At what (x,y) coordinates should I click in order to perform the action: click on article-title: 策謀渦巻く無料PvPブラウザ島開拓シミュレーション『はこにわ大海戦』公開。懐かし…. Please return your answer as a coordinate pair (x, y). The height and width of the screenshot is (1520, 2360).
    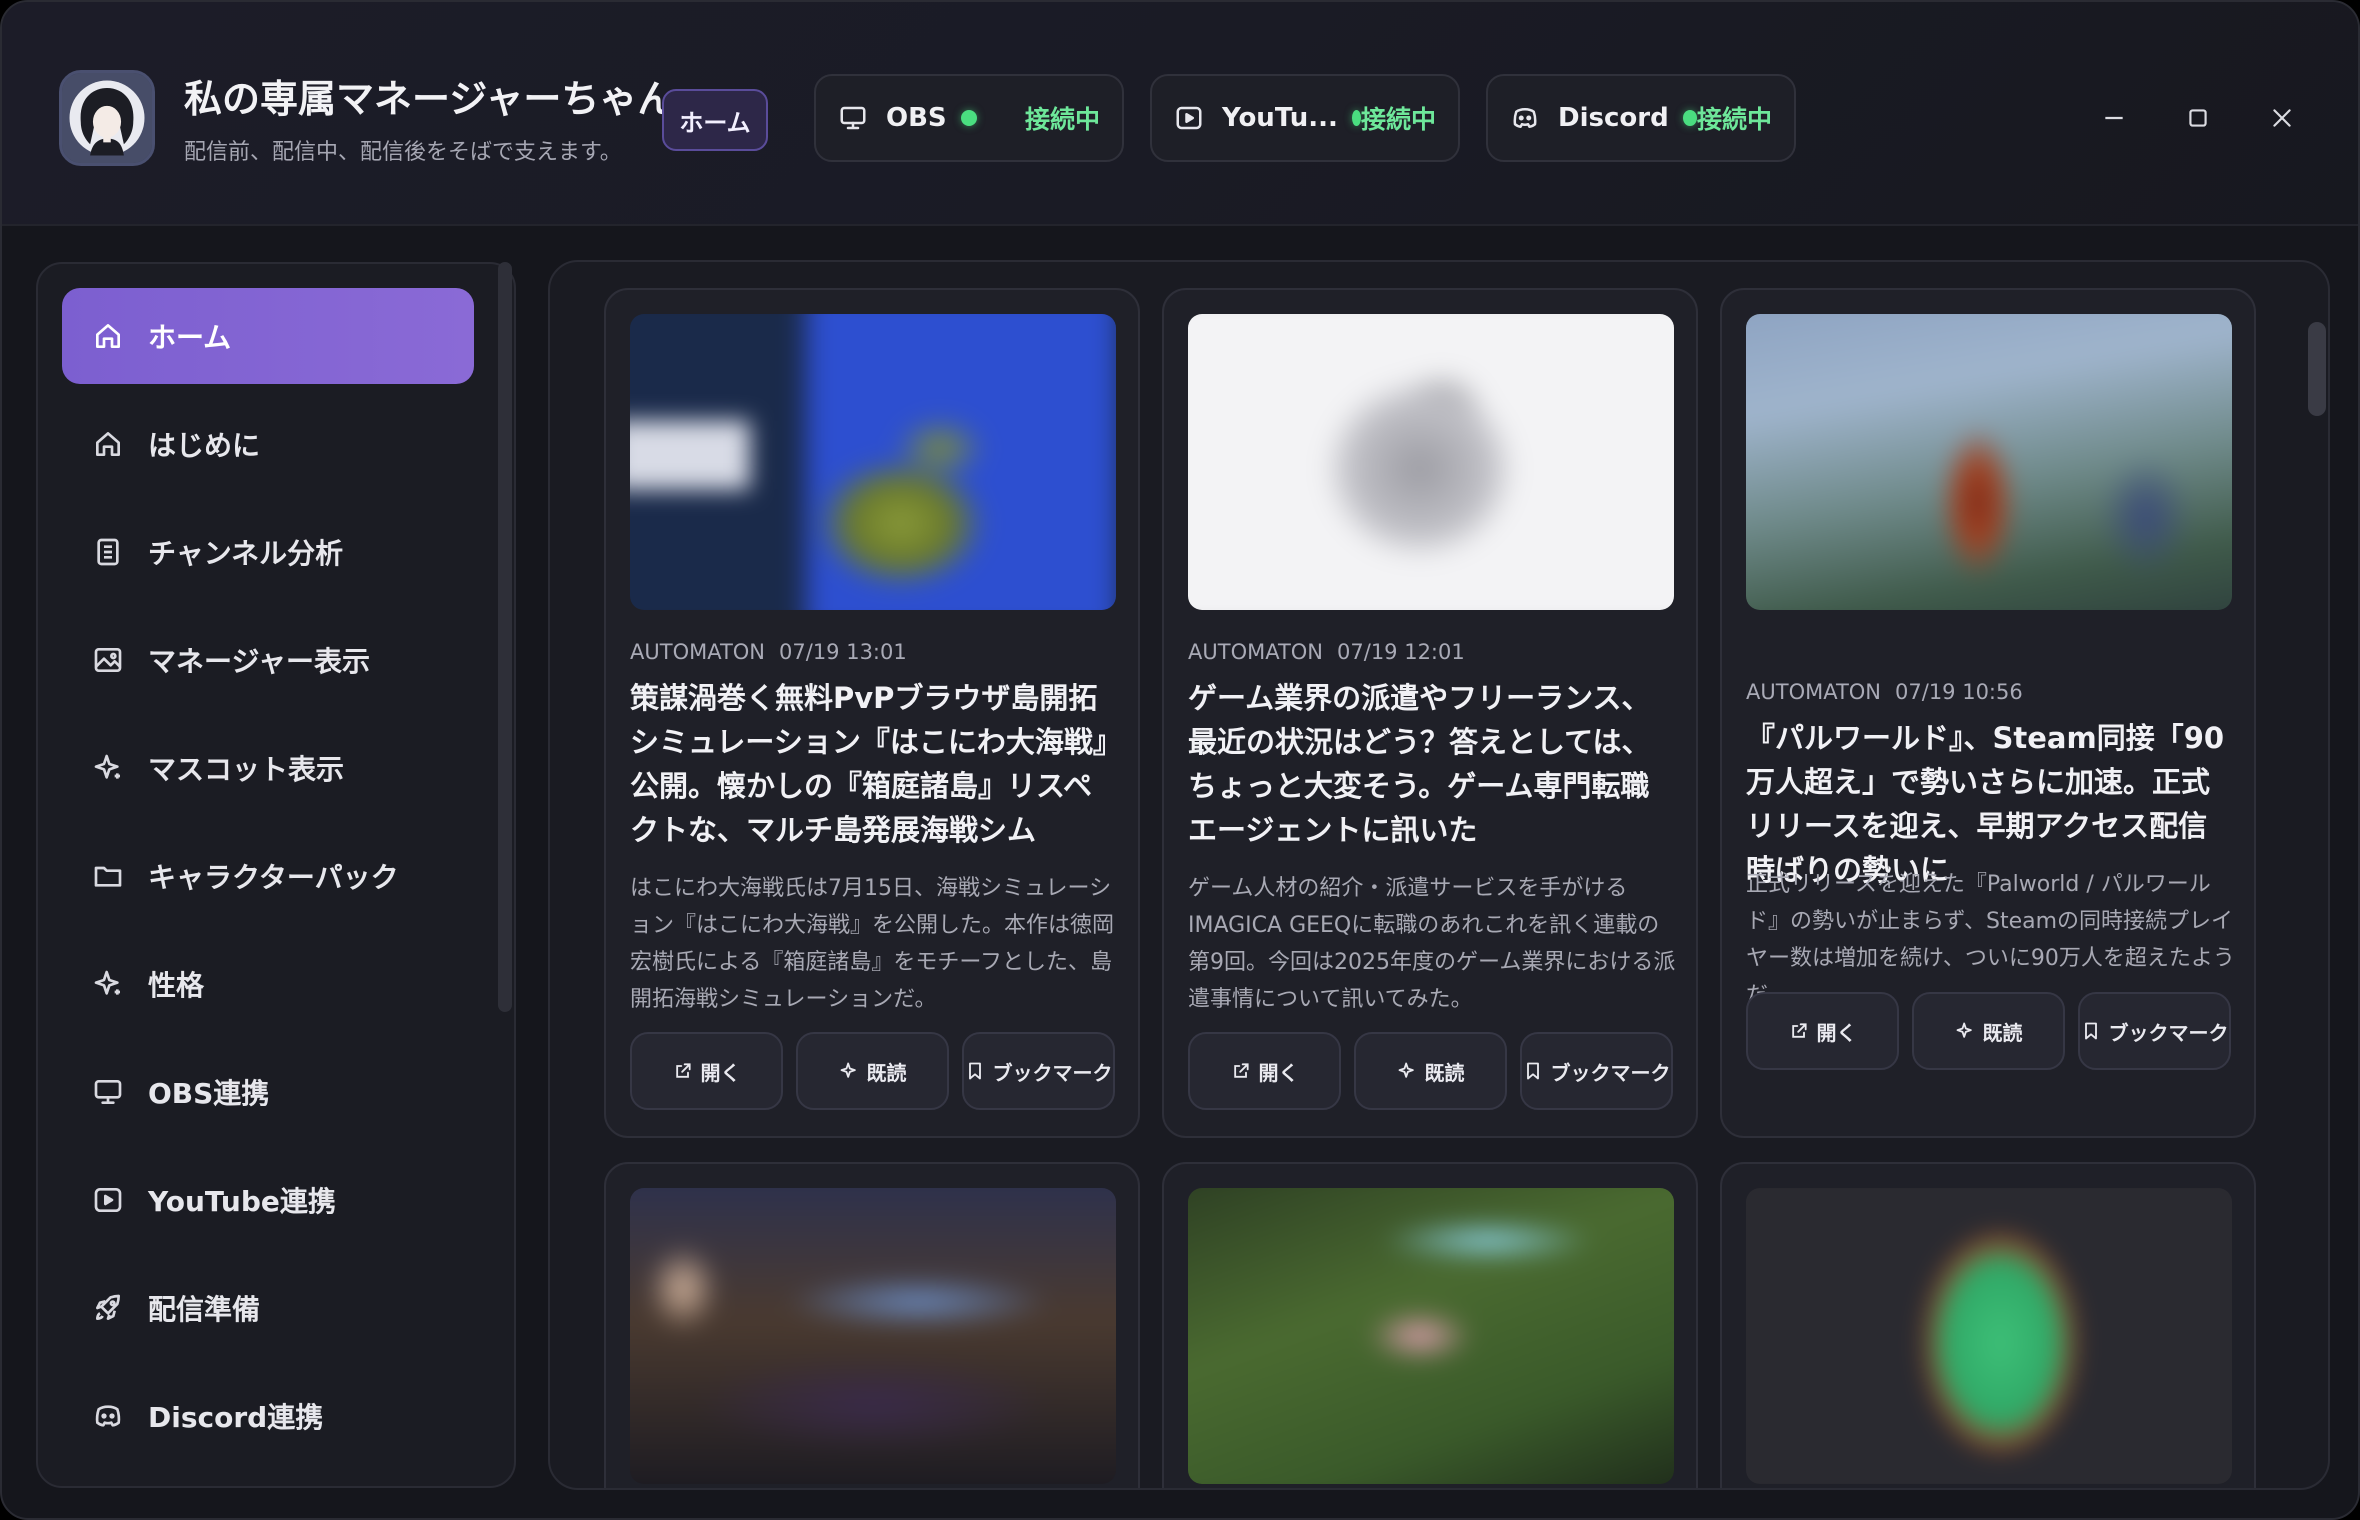
    Looking at the image, I should click on (875, 764).